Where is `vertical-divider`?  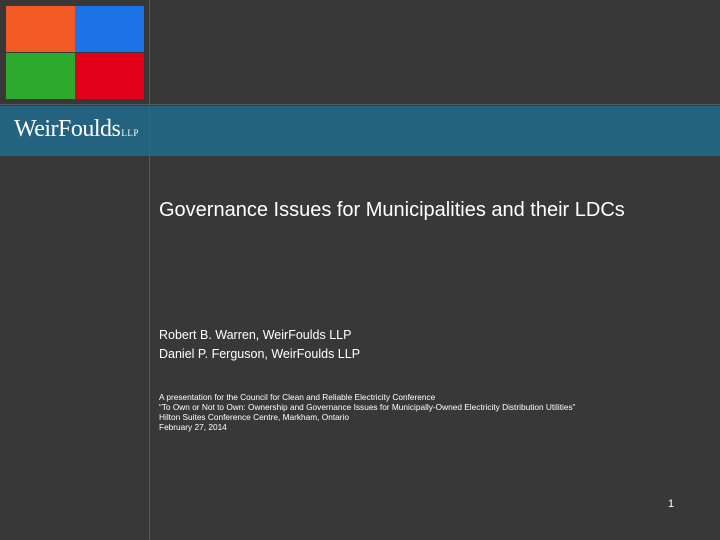 vertical-divider is located at coordinates (149, 270).